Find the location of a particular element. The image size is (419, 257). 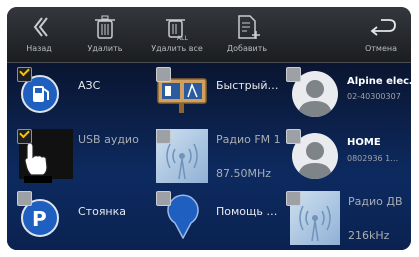

cancel-button: Отмена is located at coordinates (381, 34).